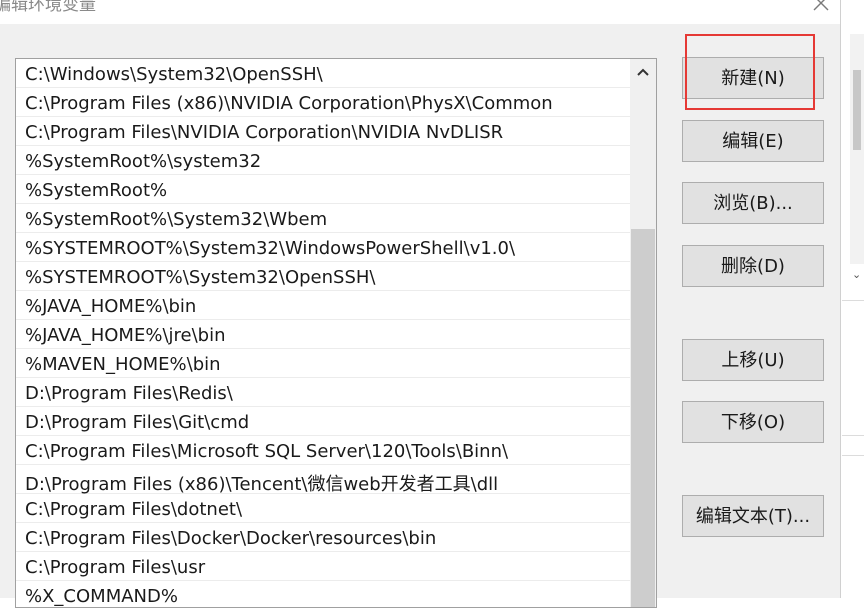 This screenshot has width=864, height=608. Describe the element at coordinates (753, 141) in the screenshot. I see `edit-button: 编辑(E)` at that location.